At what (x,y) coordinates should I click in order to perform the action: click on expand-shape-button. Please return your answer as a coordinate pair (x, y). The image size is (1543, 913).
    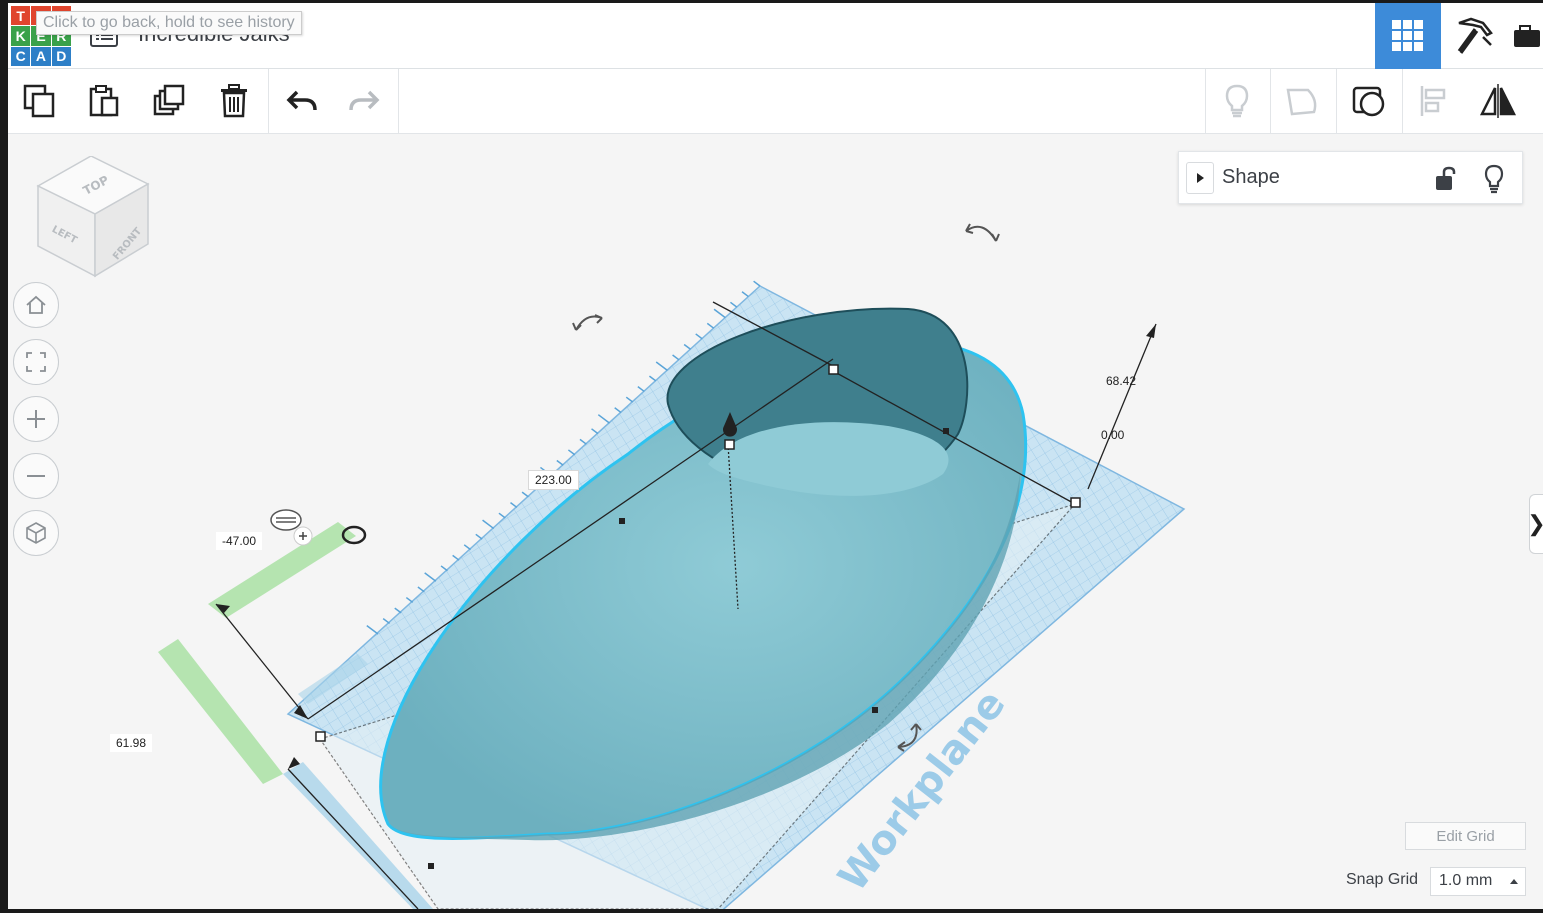
    Looking at the image, I should click on (1200, 178).